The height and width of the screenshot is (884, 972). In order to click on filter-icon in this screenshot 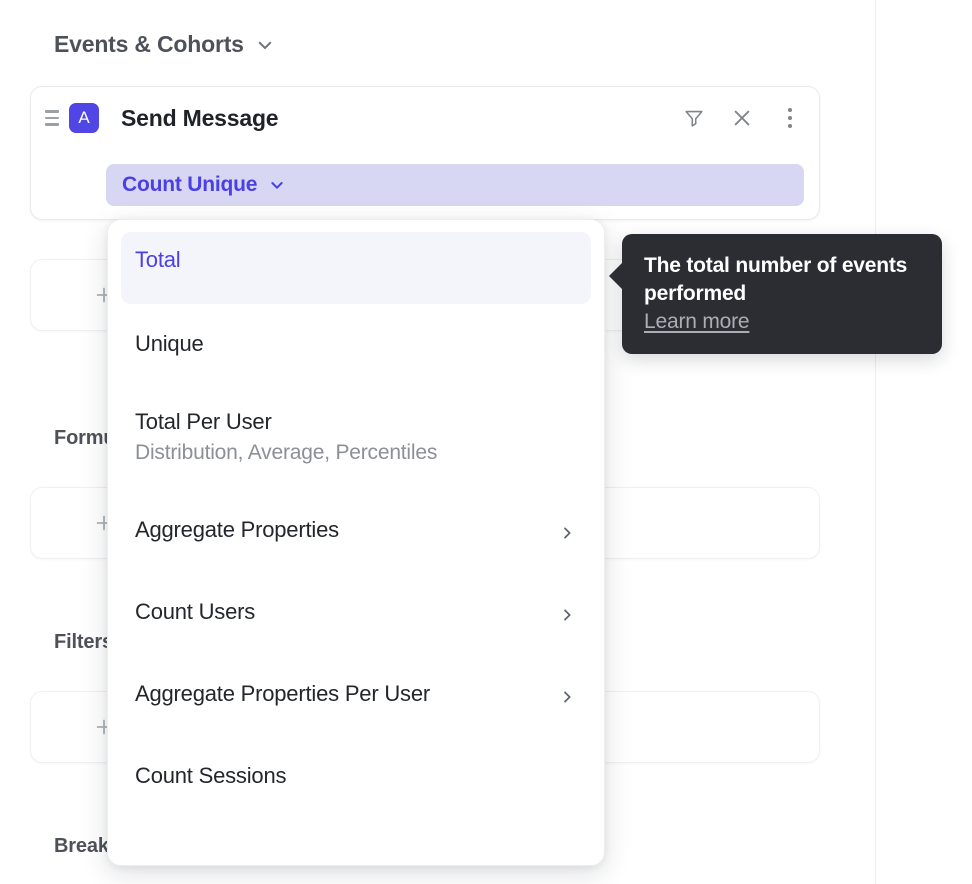, I will do `click(694, 118)`.